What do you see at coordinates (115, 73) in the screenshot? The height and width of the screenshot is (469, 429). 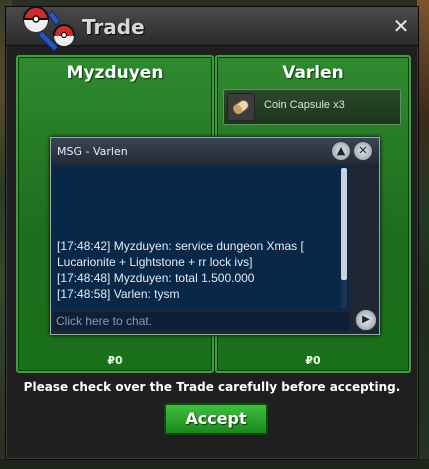 I see `my-trade-name: Myzduyen` at bounding box center [115, 73].